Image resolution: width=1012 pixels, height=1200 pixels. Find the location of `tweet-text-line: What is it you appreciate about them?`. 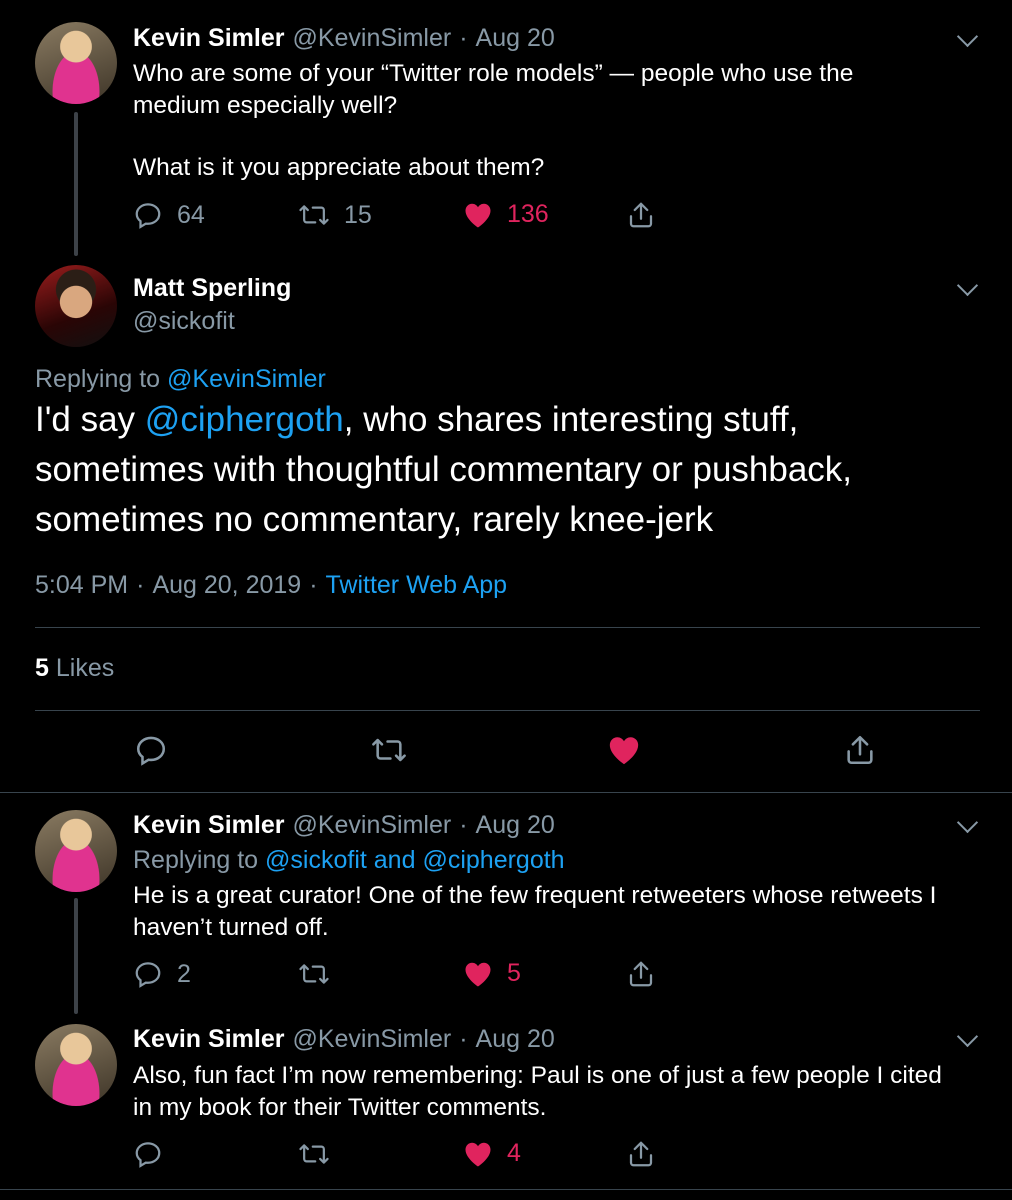

tweet-text-line: What is it you appreciate about them? is located at coordinates (339, 167).